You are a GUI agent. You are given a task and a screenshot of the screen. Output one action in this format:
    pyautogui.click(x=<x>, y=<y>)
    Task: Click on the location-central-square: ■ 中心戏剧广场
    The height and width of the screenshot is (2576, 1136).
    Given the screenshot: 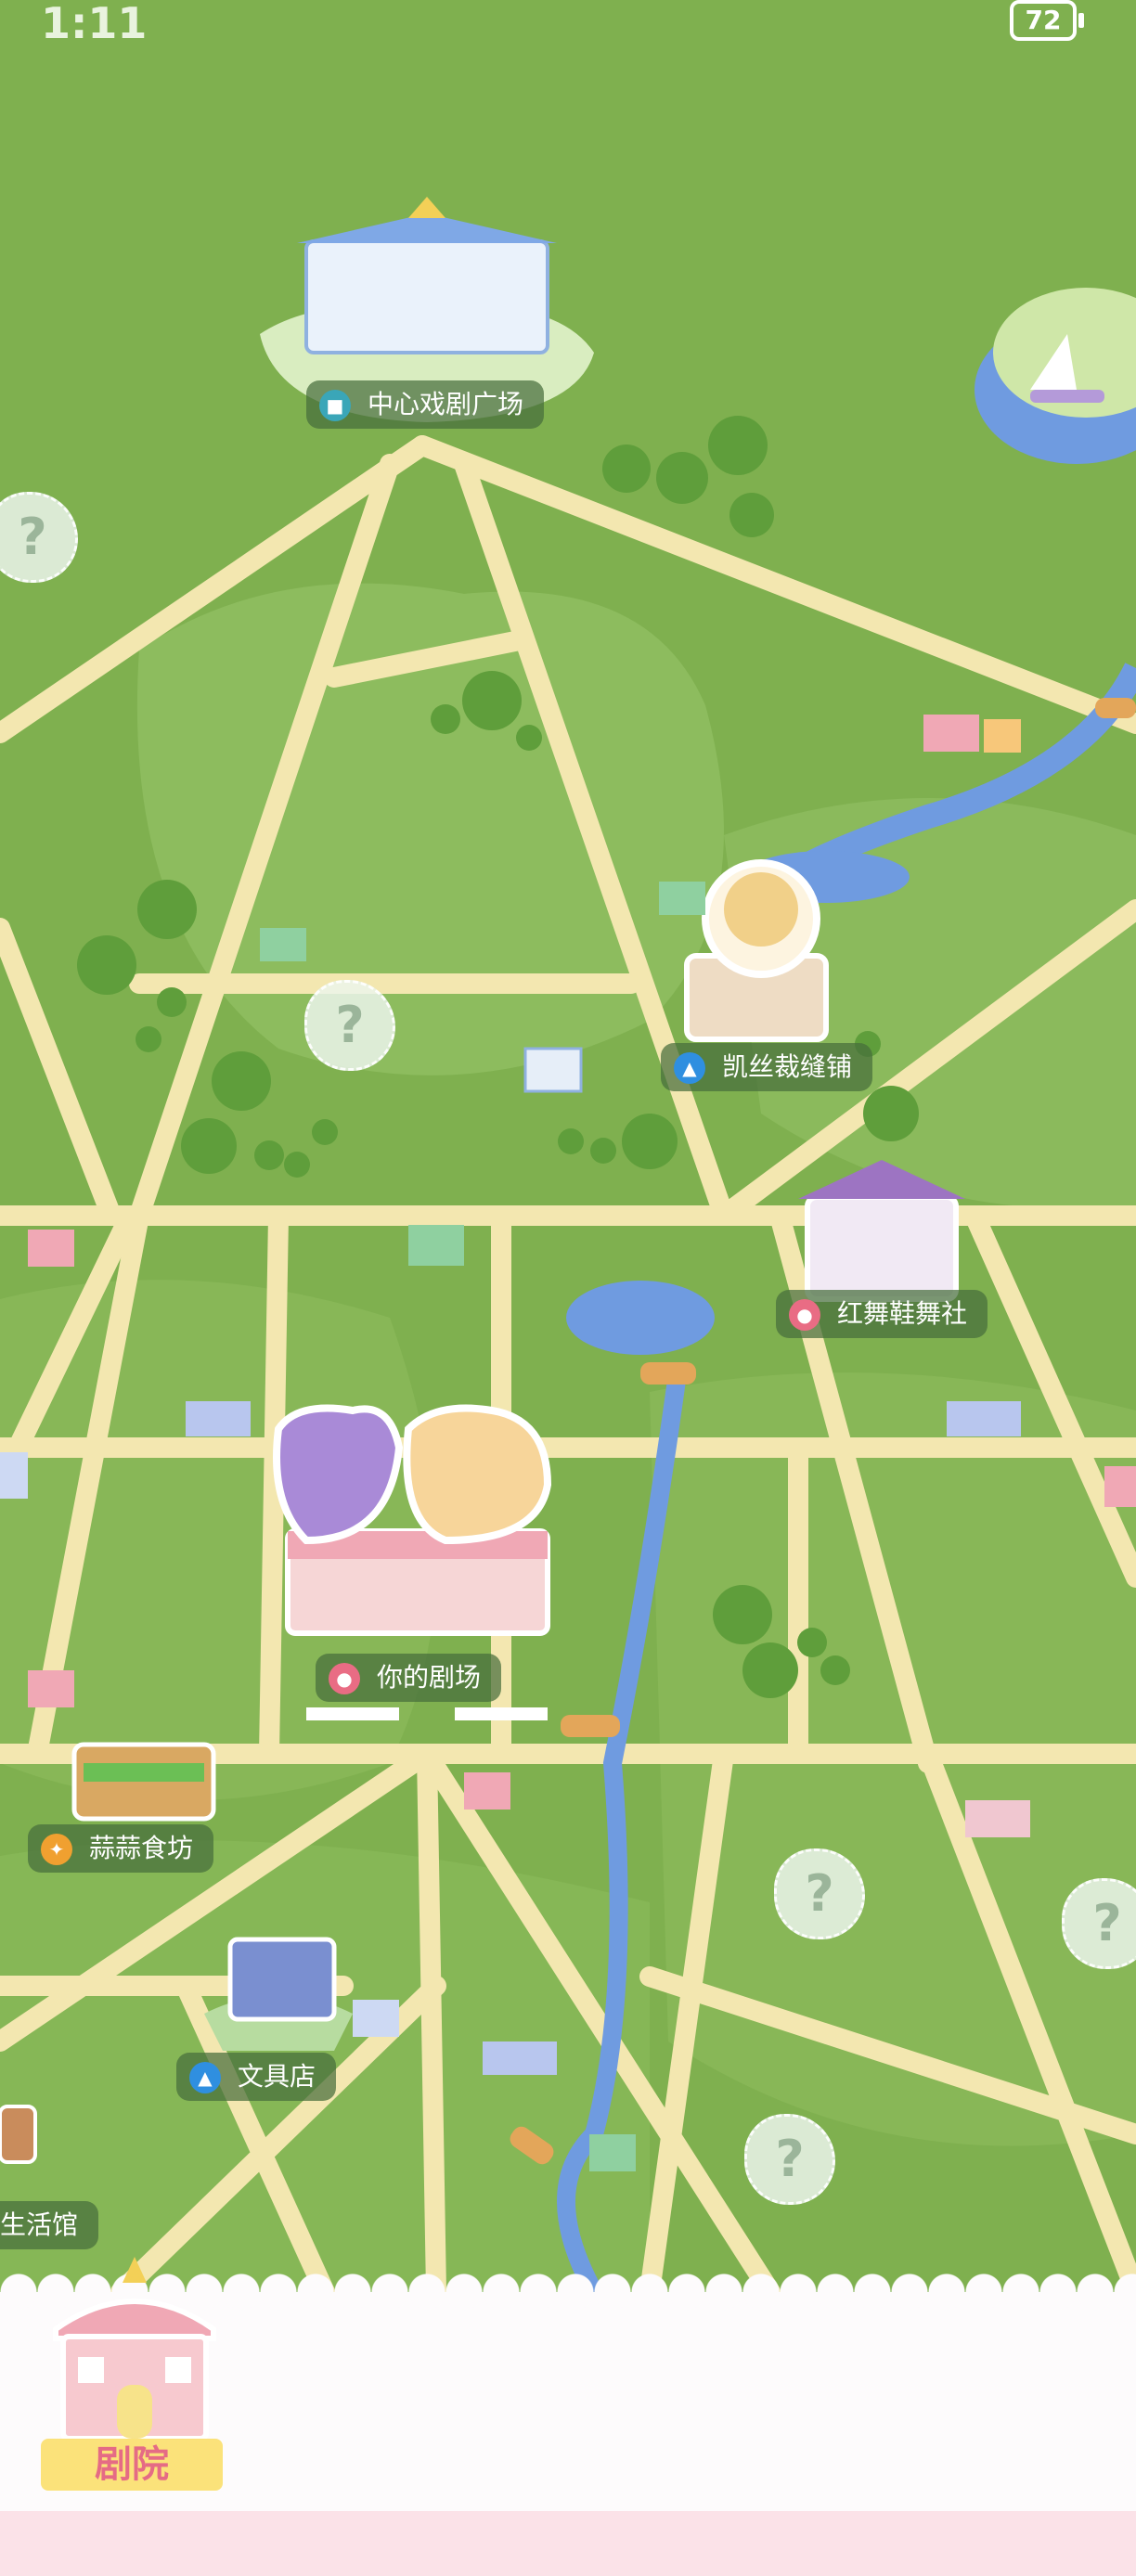 What is the action you would take?
    pyautogui.click(x=425, y=405)
    